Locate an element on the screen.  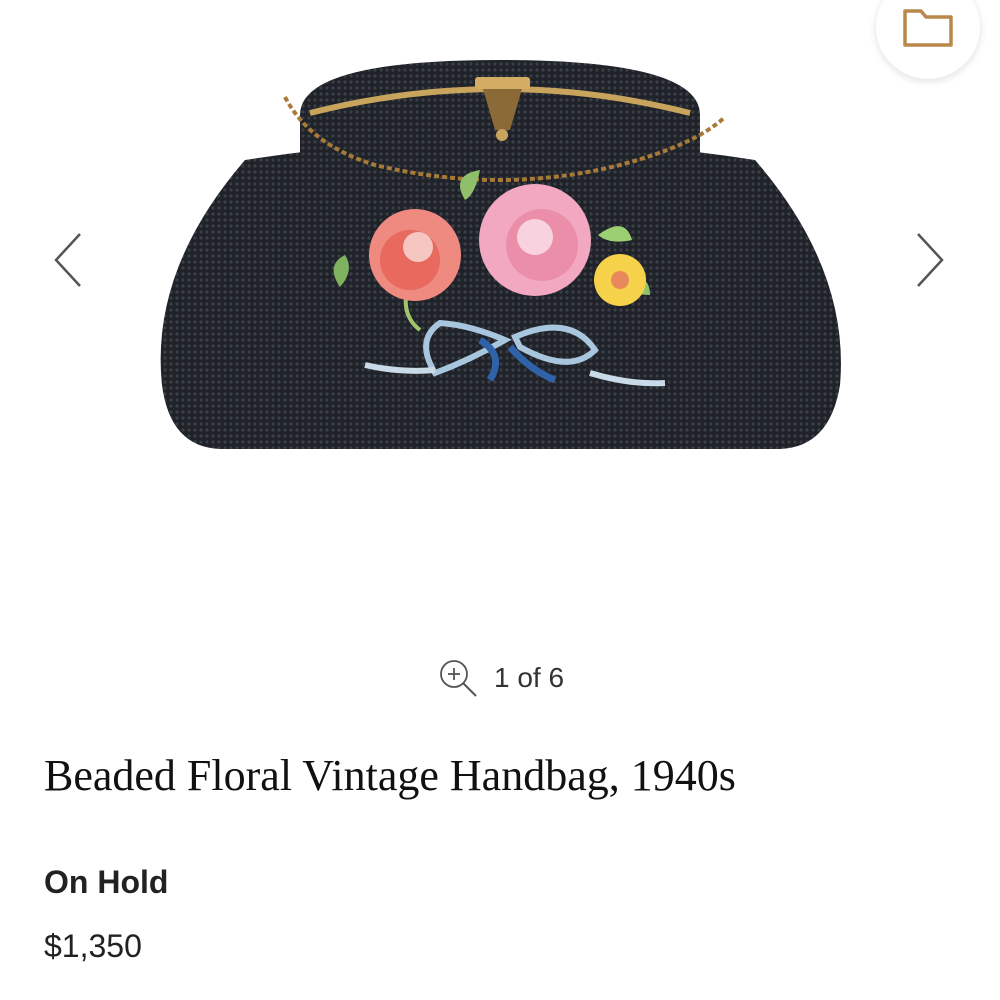
product-title: Beaded Floral Vintage Handbag, 1940s is located at coordinates (390, 775).